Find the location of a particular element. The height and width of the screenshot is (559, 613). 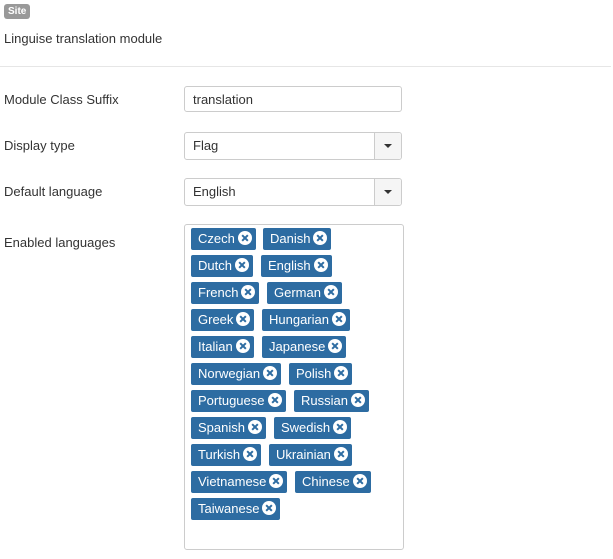

language-chip: Spanish is located at coordinates (228, 428).